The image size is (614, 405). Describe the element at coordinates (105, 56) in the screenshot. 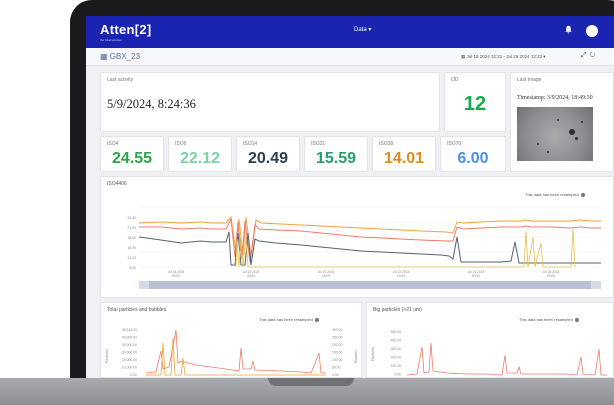

I see `grid-icon: ▦` at that location.